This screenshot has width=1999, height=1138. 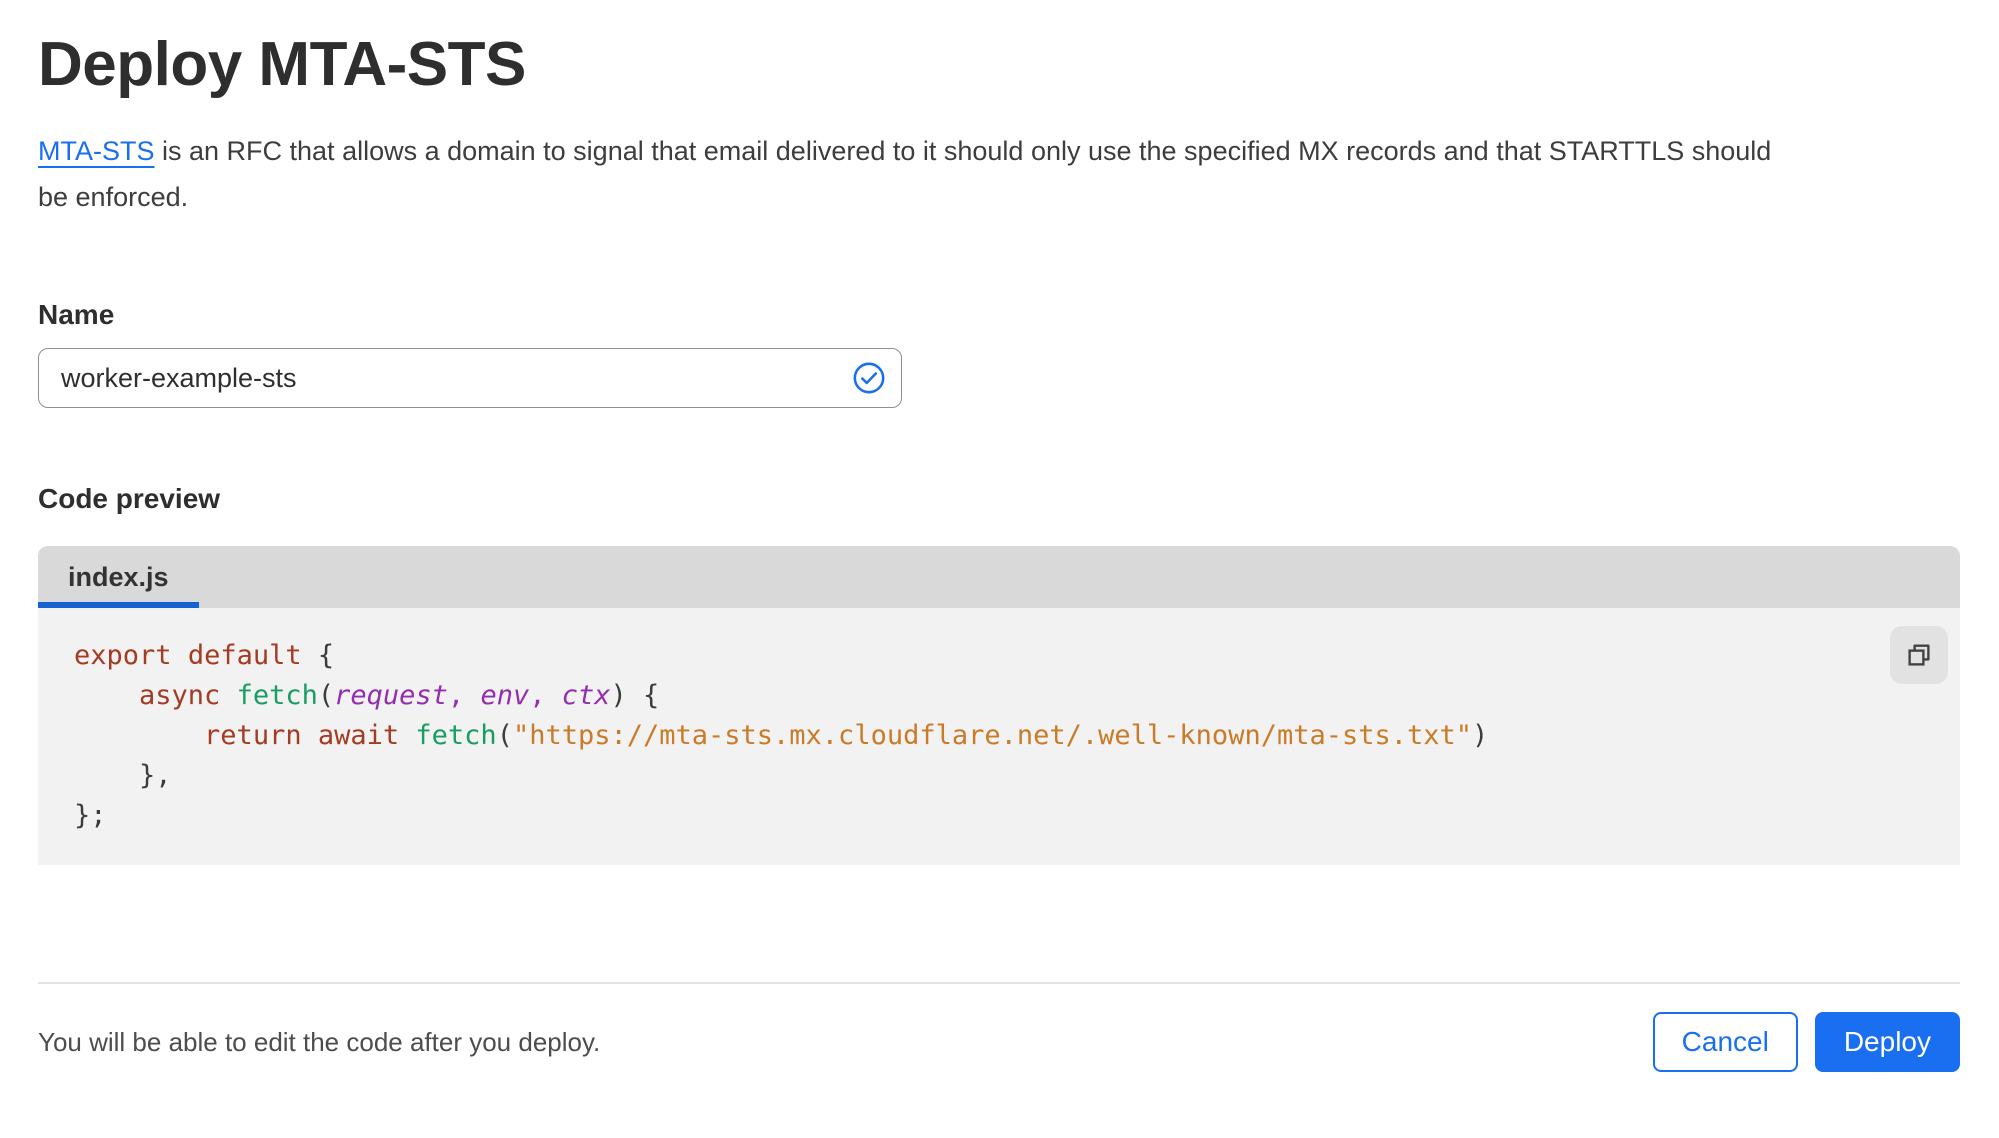 What do you see at coordinates (1887, 1042) in the screenshot?
I see `deploy-button: Deploy` at bounding box center [1887, 1042].